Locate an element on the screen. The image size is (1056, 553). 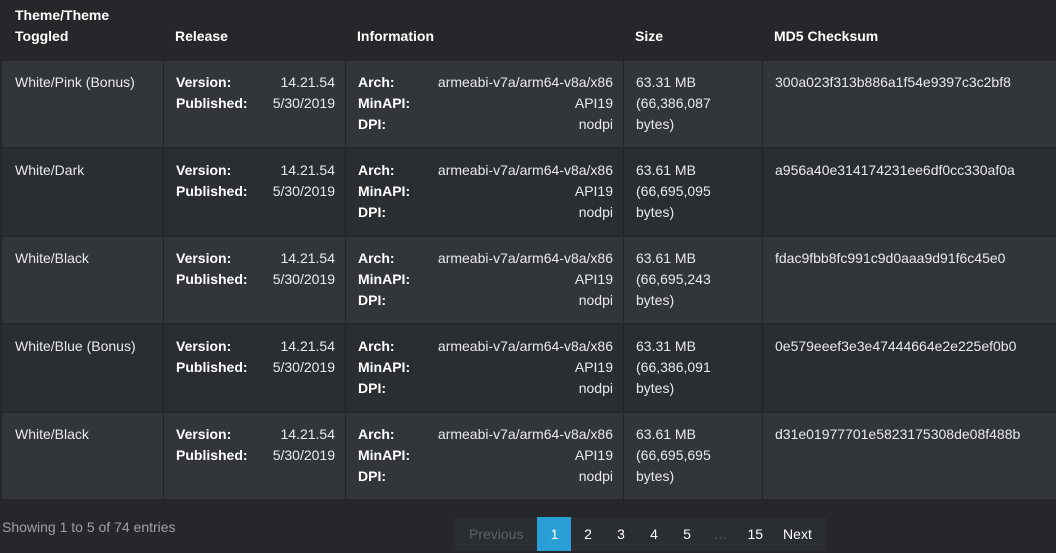
header-information: Information is located at coordinates (395, 36).